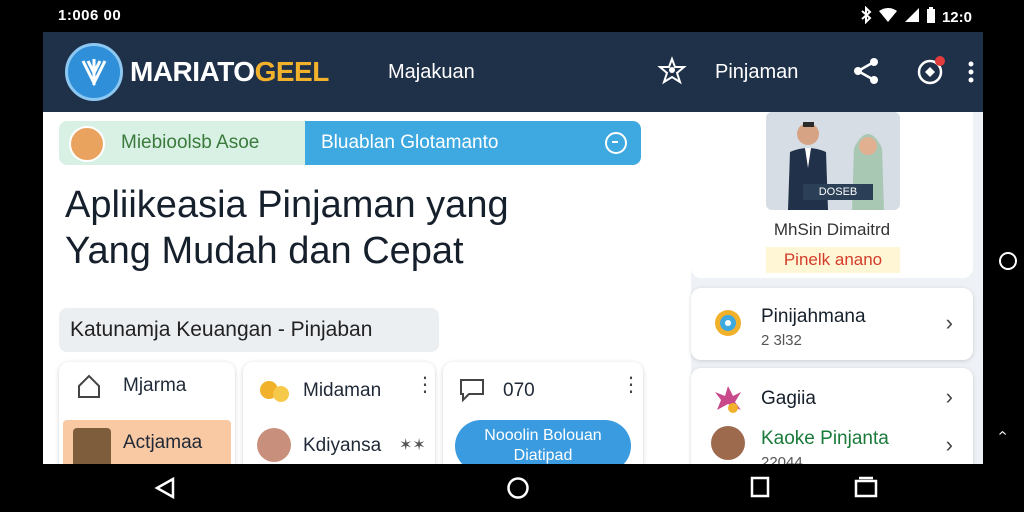  I want to click on card-title: Midaman, so click(342, 390).